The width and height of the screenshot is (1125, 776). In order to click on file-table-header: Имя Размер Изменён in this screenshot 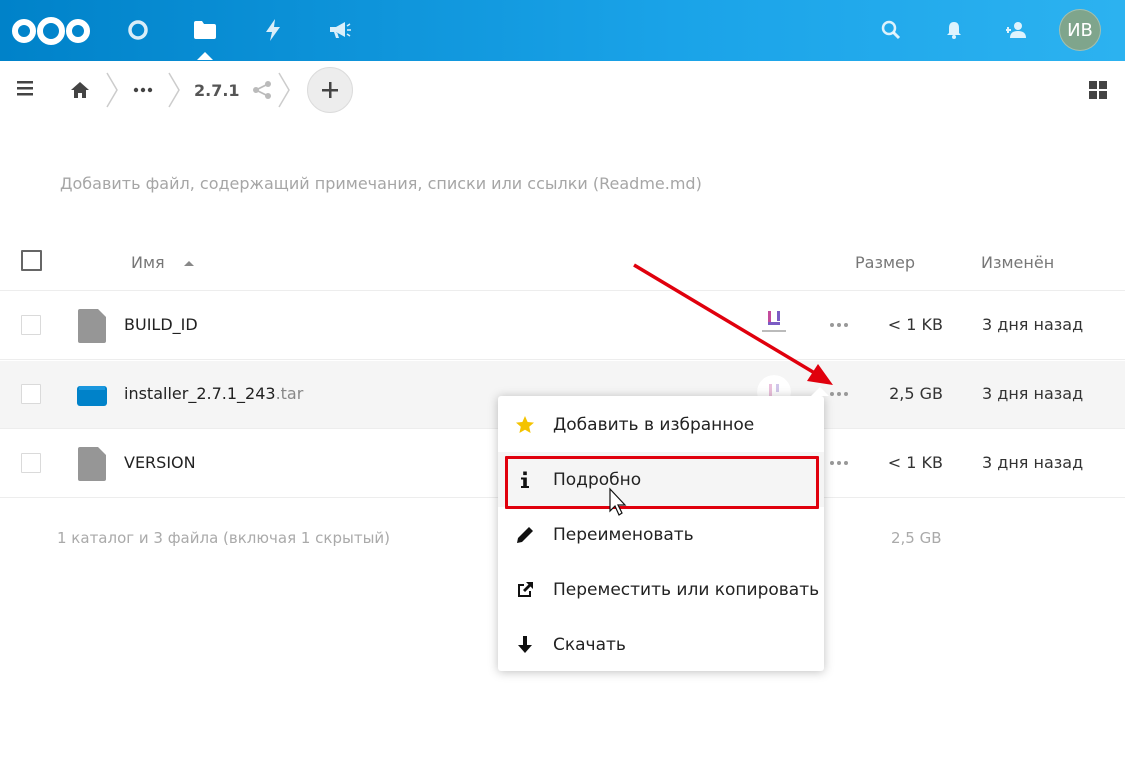, I will do `click(562, 262)`.